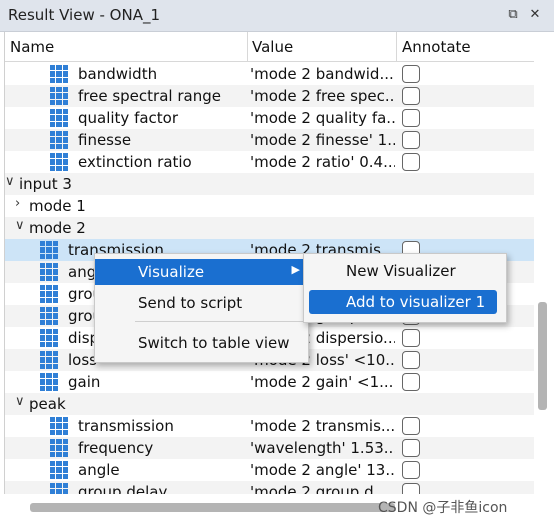 The width and height of the screenshot is (554, 525). Describe the element at coordinates (126, 426) in the screenshot. I see `row-label: transmission` at that location.